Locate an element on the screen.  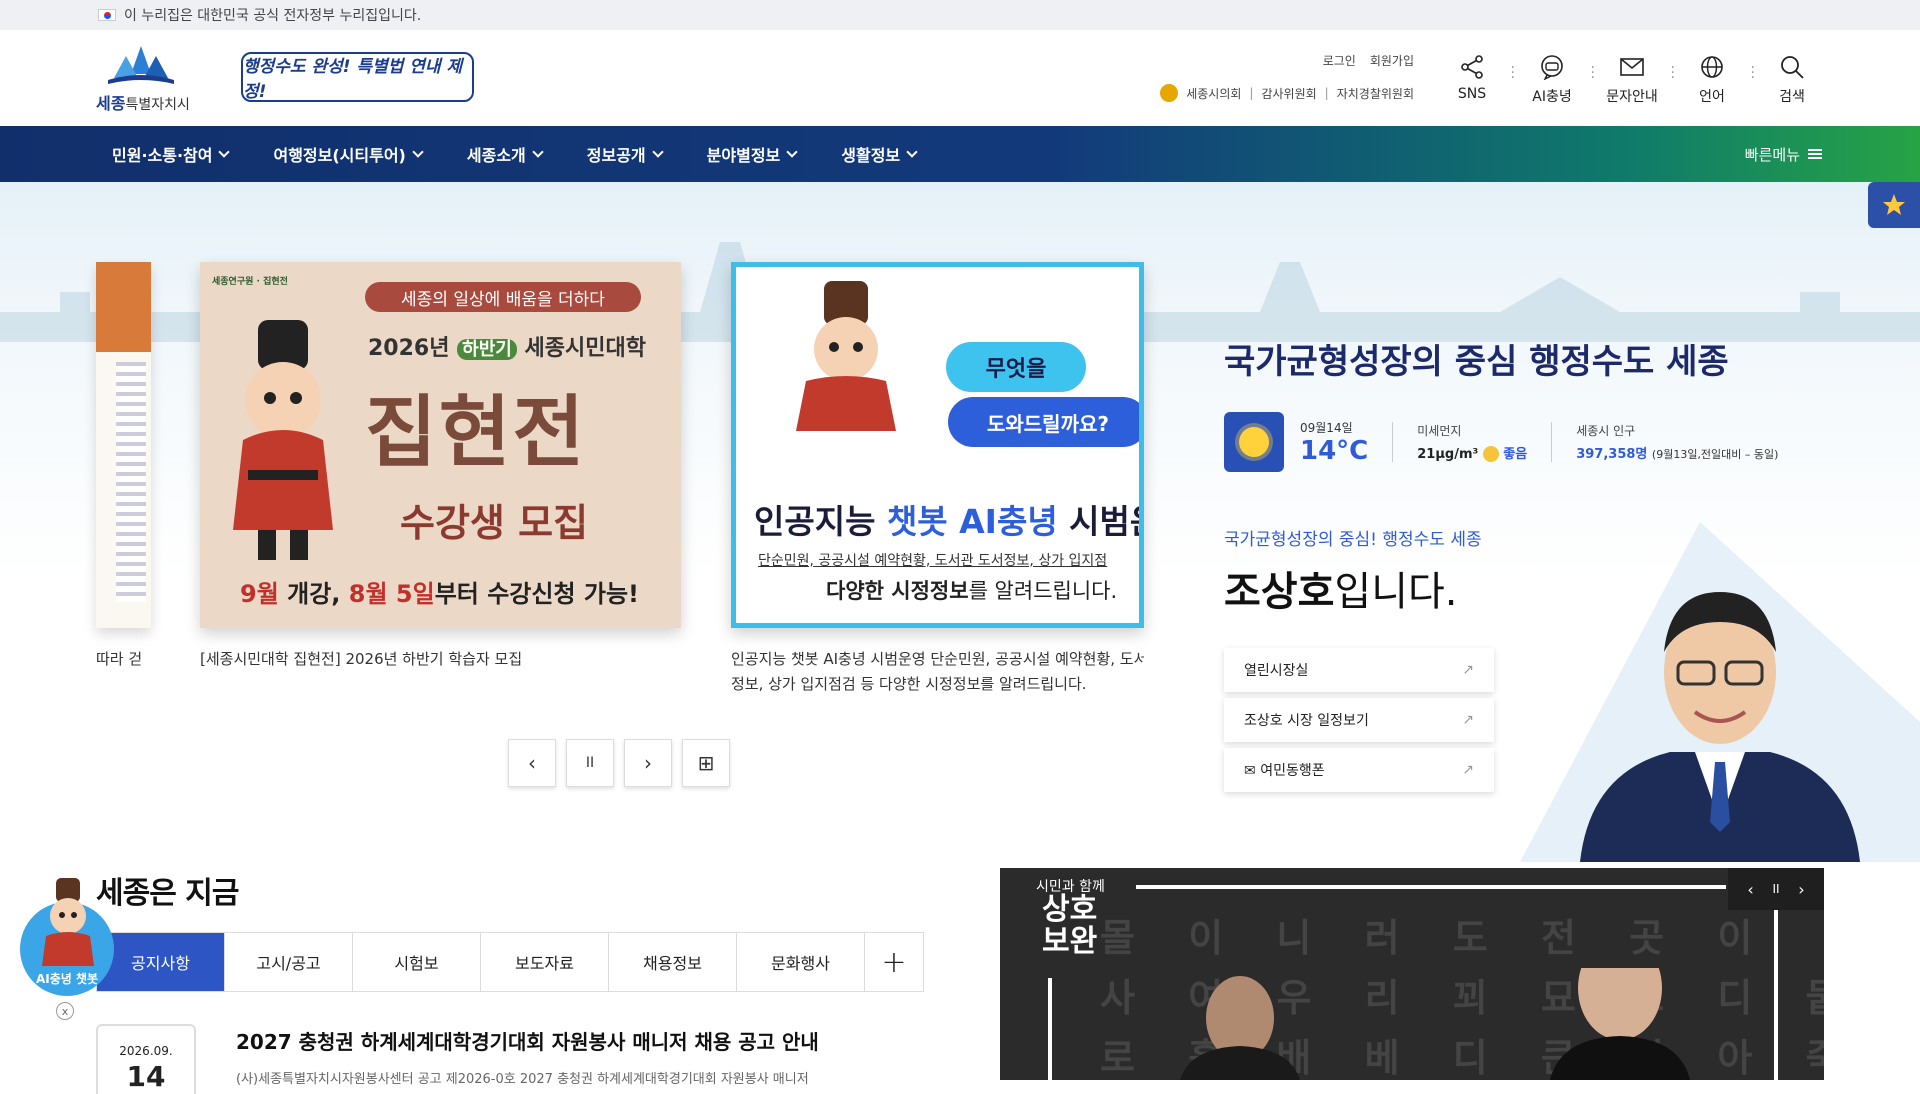
slide-partial is located at coordinates (123, 445).